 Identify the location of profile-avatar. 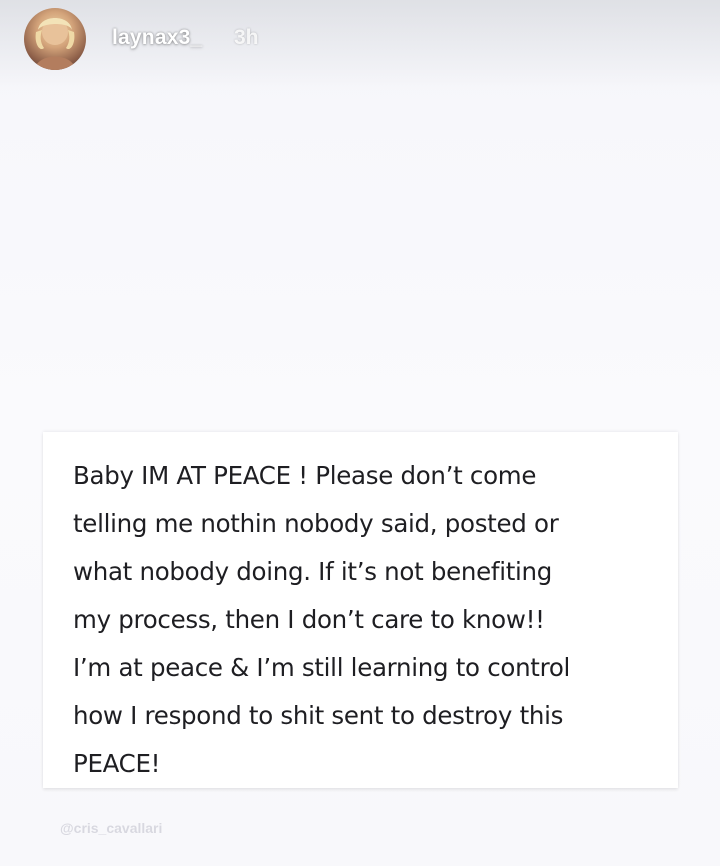
(55, 39).